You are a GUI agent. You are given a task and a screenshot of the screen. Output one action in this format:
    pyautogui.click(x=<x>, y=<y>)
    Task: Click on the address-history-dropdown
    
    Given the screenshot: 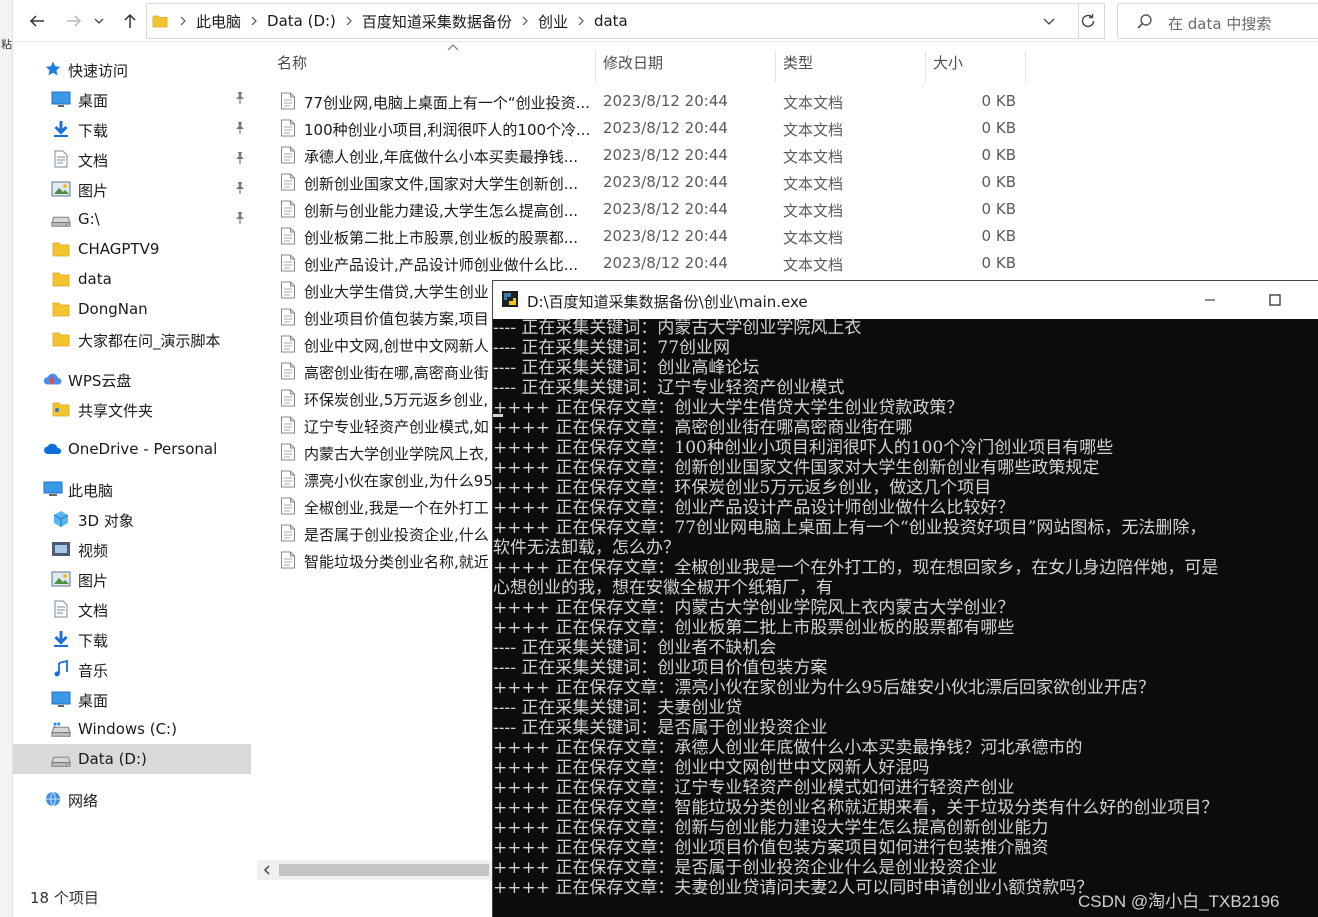 What is the action you would take?
    pyautogui.click(x=1049, y=23)
    